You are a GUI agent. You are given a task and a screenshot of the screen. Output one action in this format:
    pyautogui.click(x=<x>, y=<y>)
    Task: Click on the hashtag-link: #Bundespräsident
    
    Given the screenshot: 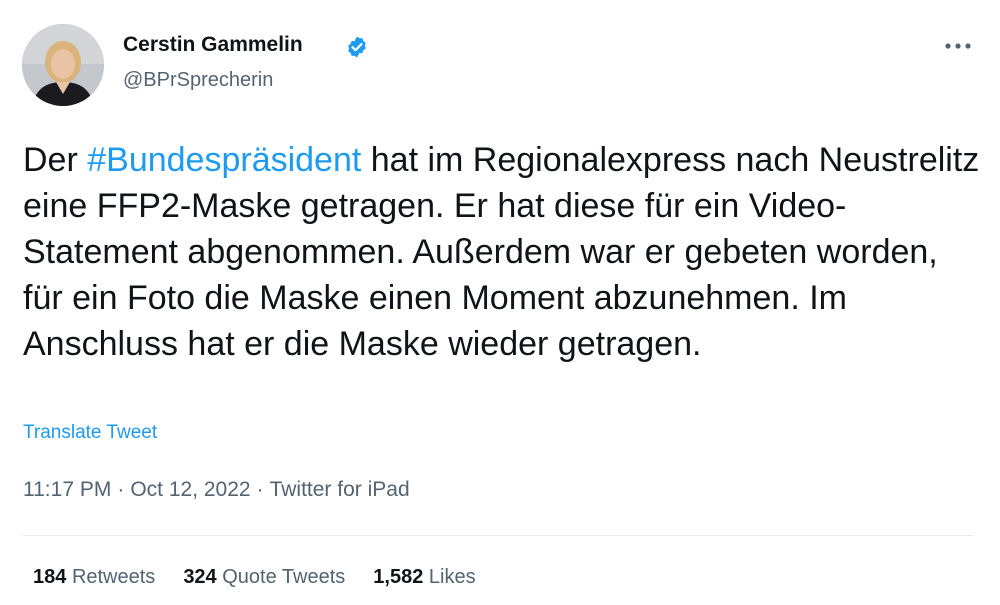 What is the action you would take?
    pyautogui.click(x=224, y=160)
    